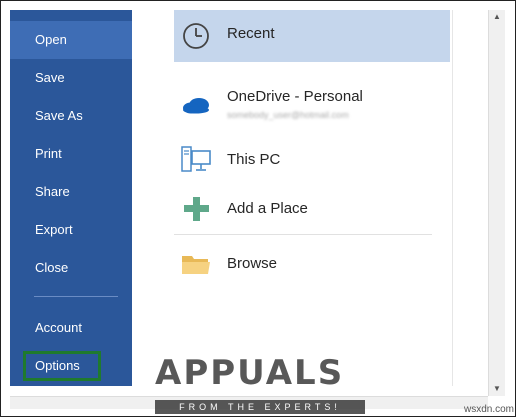 The image size is (518, 419). Describe the element at coordinates (71, 78) in the screenshot. I see `nav-save: Save` at that location.